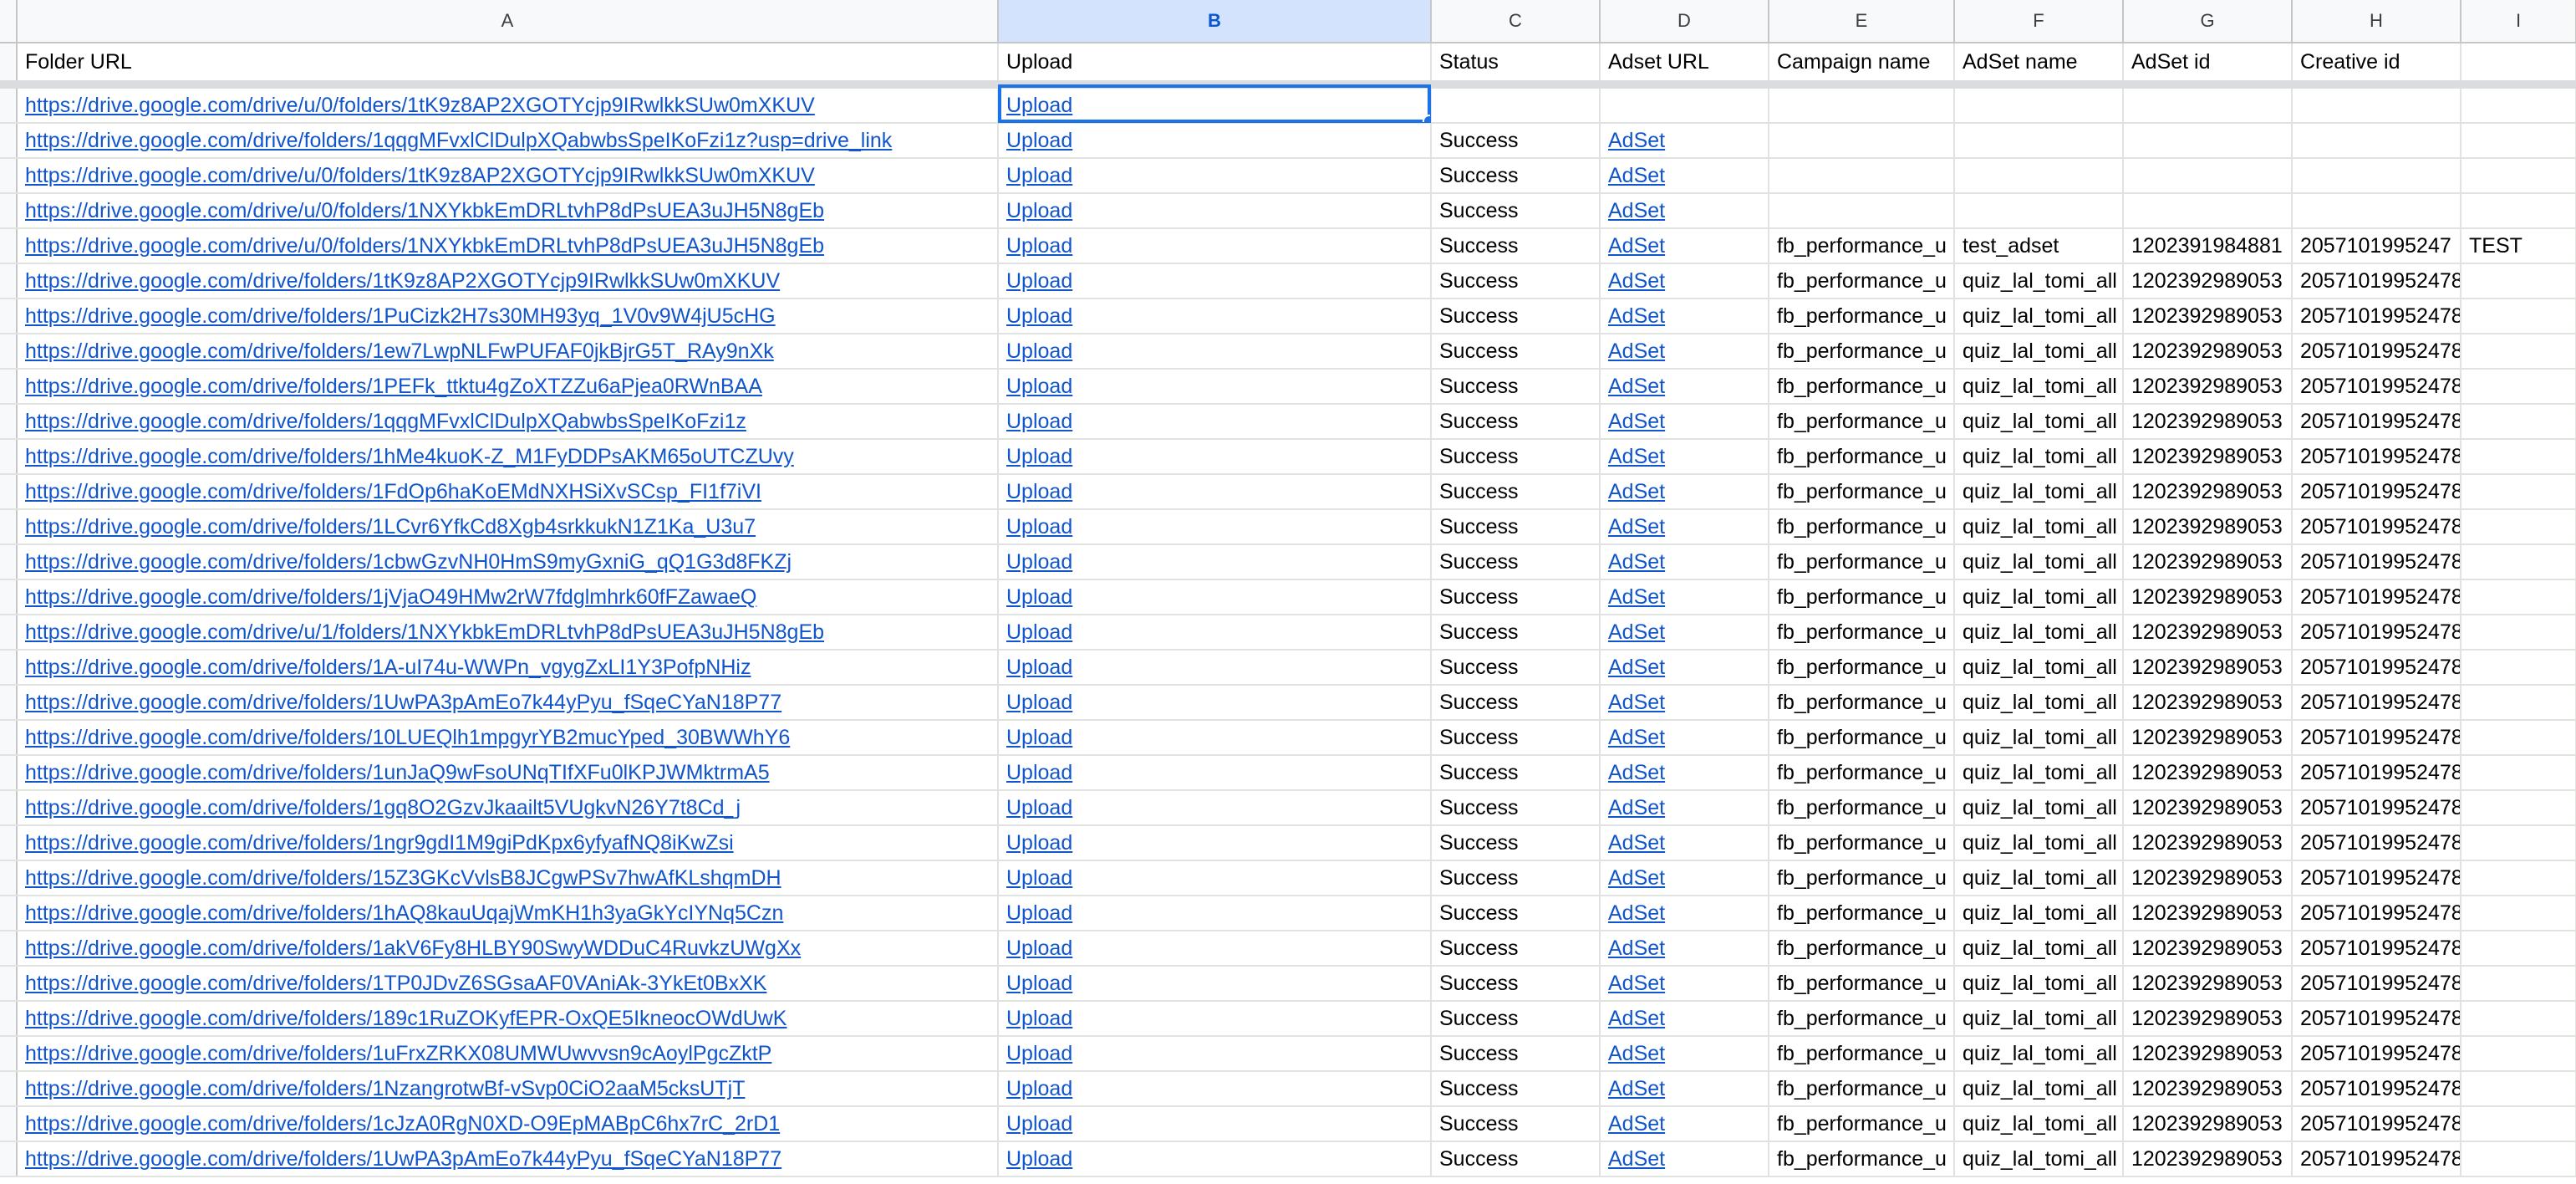 The width and height of the screenshot is (2576, 1184). Describe the element at coordinates (2208, 66) in the screenshot. I see `header-cell-adset-id: AdSet id` at that location.